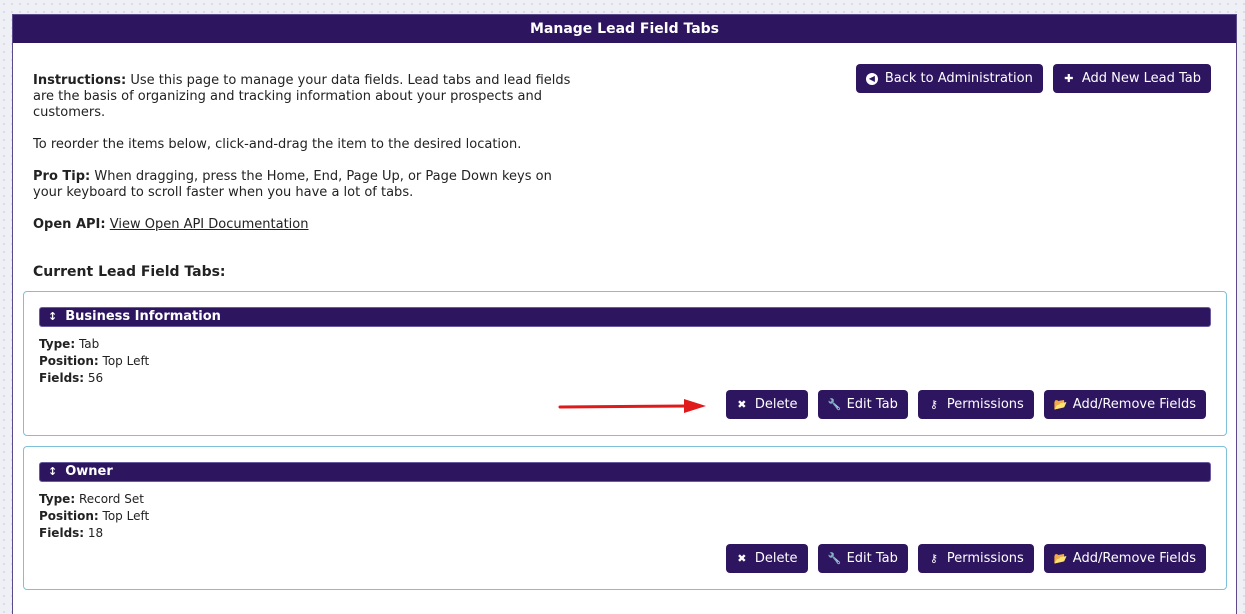  What do you see at coordinates (62, 176) in the screenshot?
I see `protip-label: Pro Tip:` at bounding box center [62, 176].